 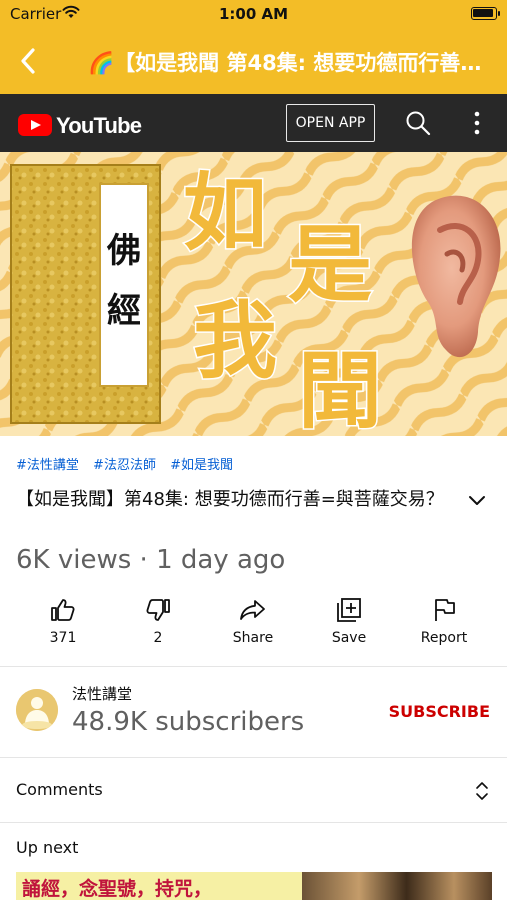 What do you see at coordinates (418, 123) in the screenshot?
I see `search-icon` at bounding box center [418, 123].